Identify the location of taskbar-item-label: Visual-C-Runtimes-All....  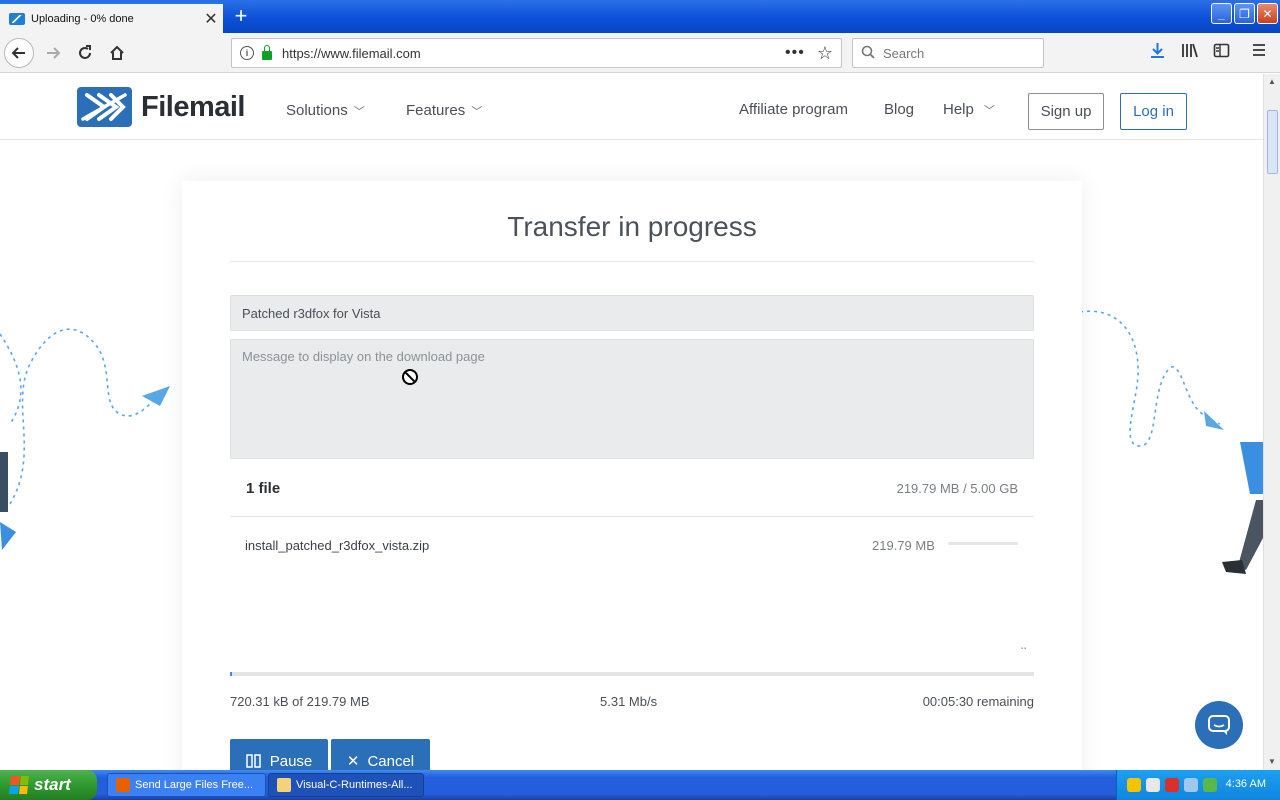
(354, 785).